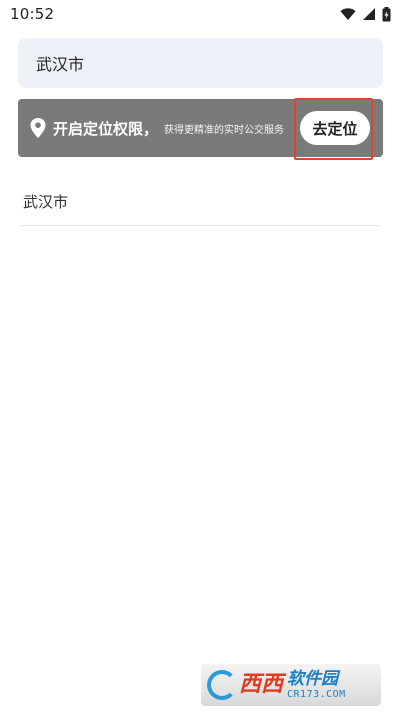 The width and height of the screenshot is (401, 713). What do you see at coordinates (200, 202) in the screenshot?
I see `city-result-item: 武汉市` at bounding box center [200, 202].